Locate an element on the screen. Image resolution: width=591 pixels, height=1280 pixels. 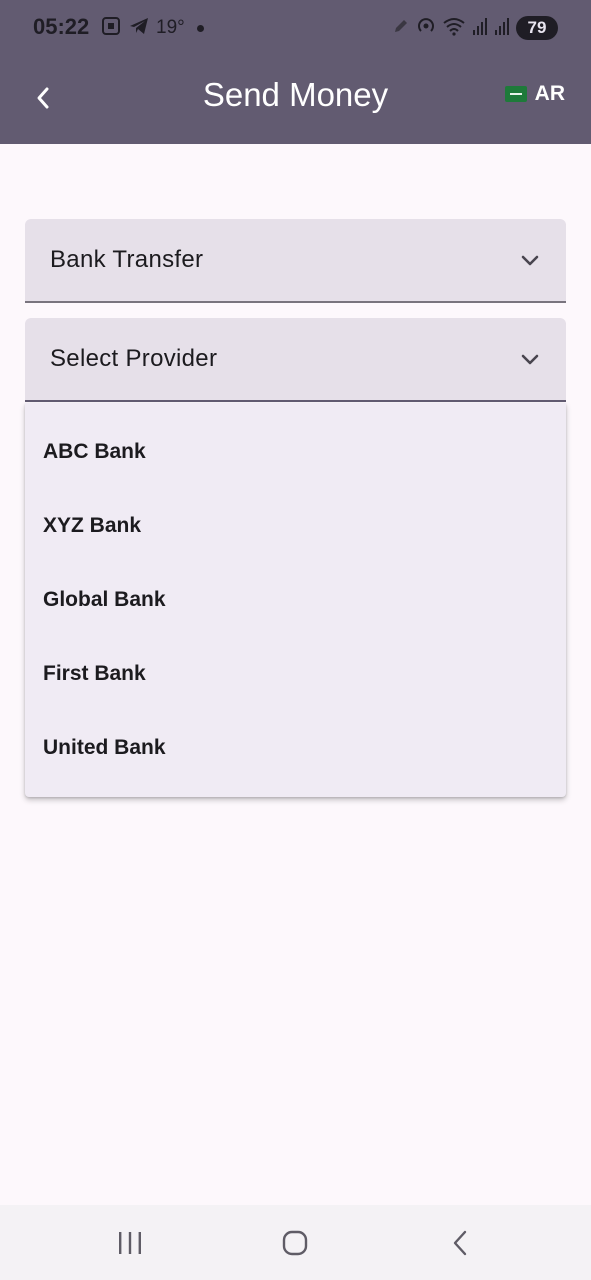
provider-option-united-bank: United Bank is located at coordinates (295, 748).